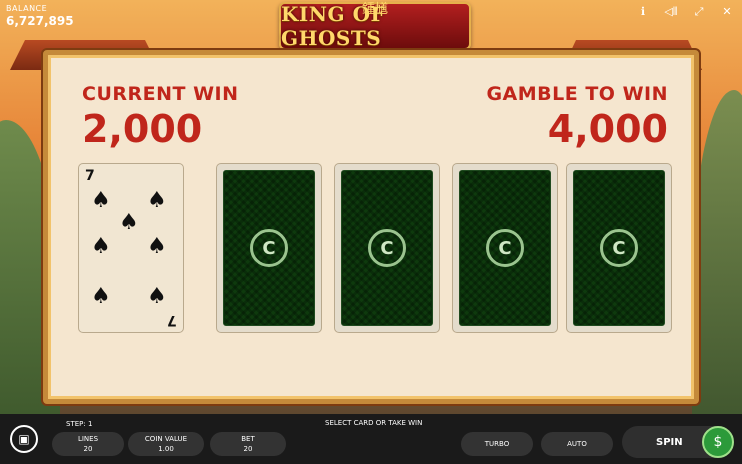  Describe the element at coordinates (727, 12) in the screenshot. I see `close-icon: ✕` at that location.